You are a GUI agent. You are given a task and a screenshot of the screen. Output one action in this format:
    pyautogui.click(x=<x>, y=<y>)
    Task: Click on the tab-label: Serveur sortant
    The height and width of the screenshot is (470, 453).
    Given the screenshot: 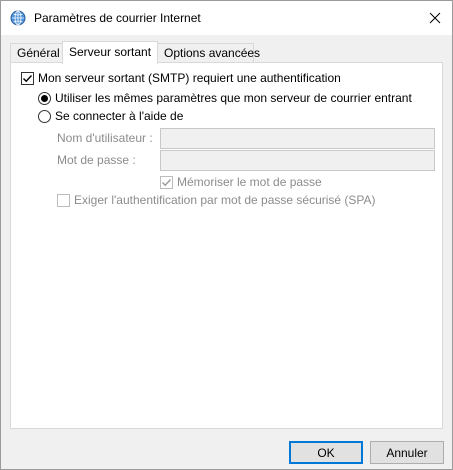 What is the action you would take?
    pyautogui.click(x=110, y=52)
    